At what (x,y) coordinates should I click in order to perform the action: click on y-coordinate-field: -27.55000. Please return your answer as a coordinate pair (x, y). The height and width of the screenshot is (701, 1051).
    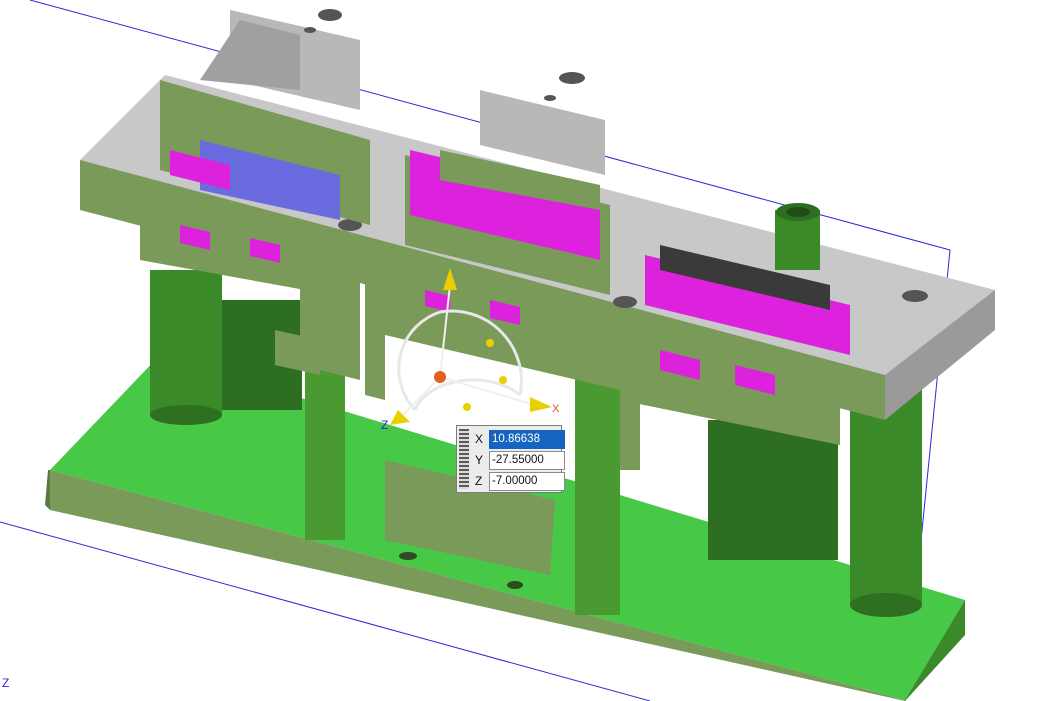
    Looking at the image, I should click on (527, 460).